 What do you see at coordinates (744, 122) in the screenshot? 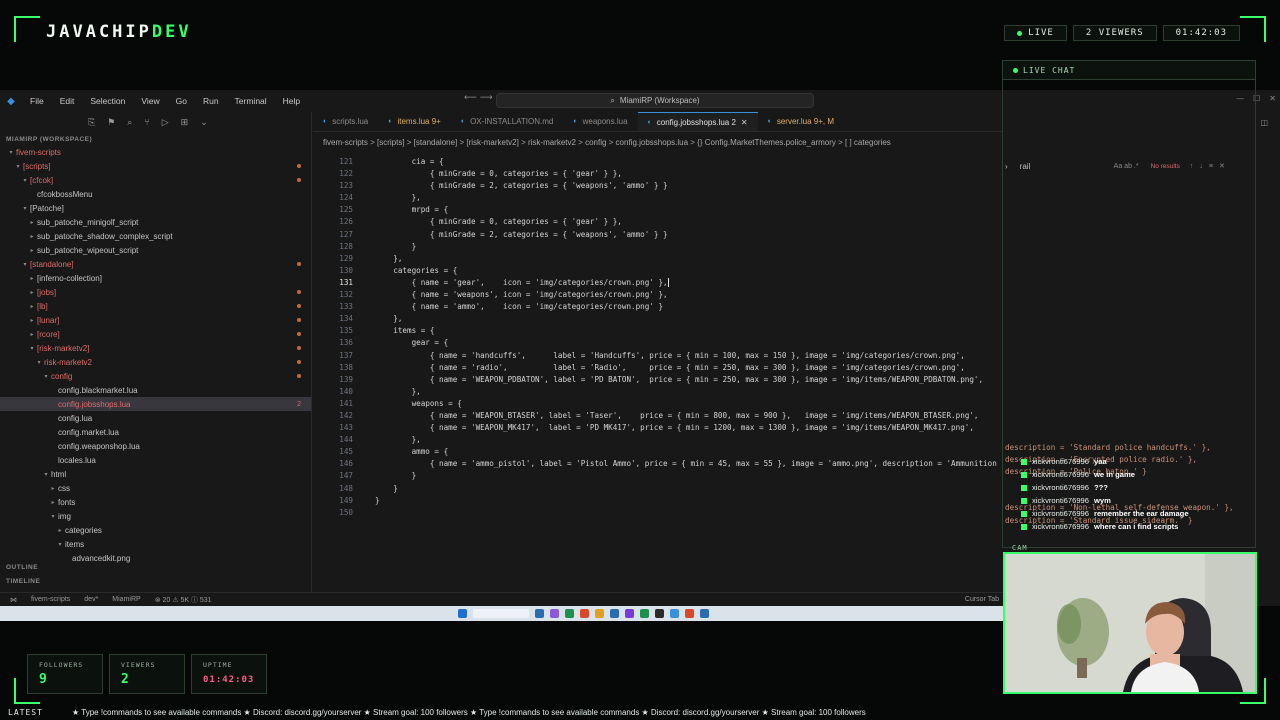
I see `close-tab-icon: ✕` at bounding box center [744, 122].